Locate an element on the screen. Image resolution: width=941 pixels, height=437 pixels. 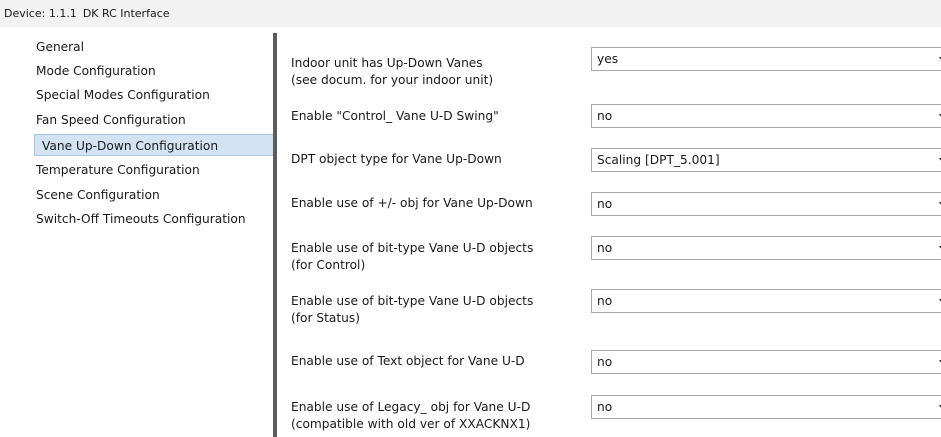
param-label-plus-minus-obj: Enable use of +/- obj for Vane Up-Down is located at coordinates (436, 203).